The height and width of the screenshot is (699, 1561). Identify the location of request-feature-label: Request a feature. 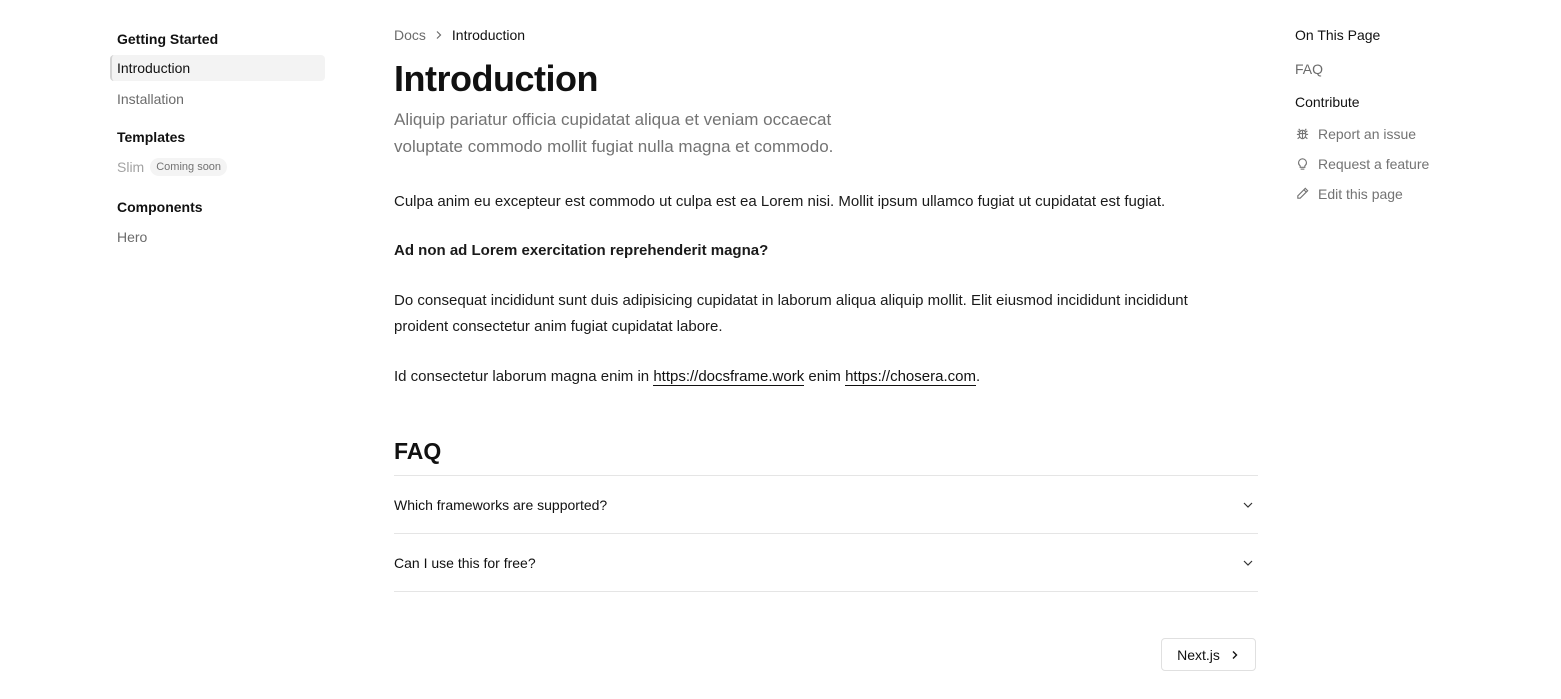
(1374, 163).